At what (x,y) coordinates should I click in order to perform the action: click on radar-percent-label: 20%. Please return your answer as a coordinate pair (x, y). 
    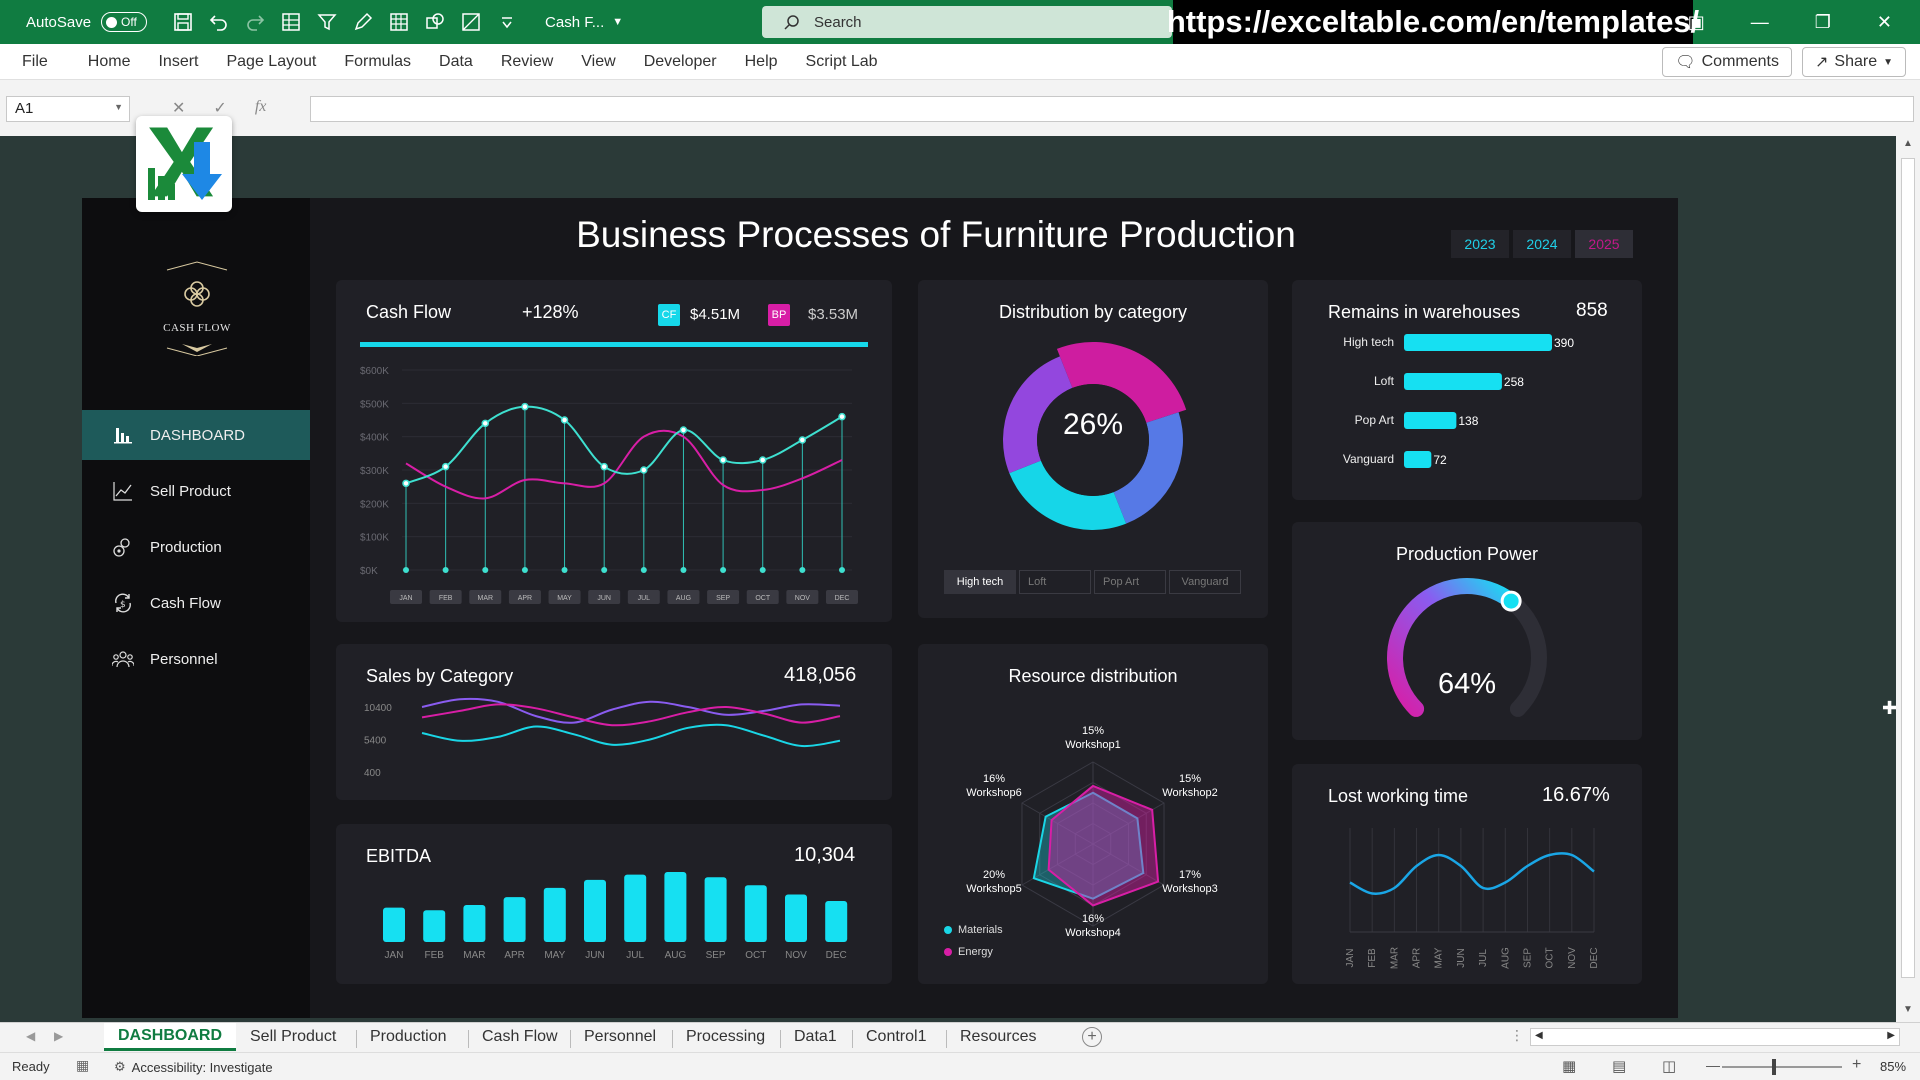
    Looking at the image, I should click on (994, 875).